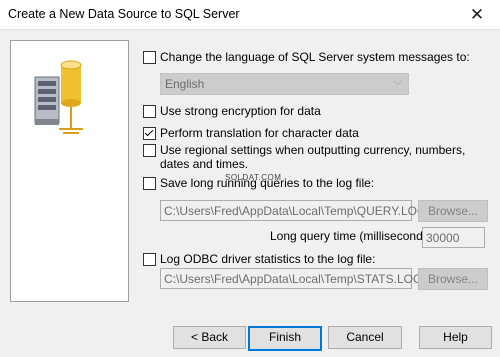 The width and height of the screenshot is (500, 357). What do you see at coordinates (397, 82) in the screenshot?
I see `chevron-down-icon: ⌵` at bounding box center [397, 82].